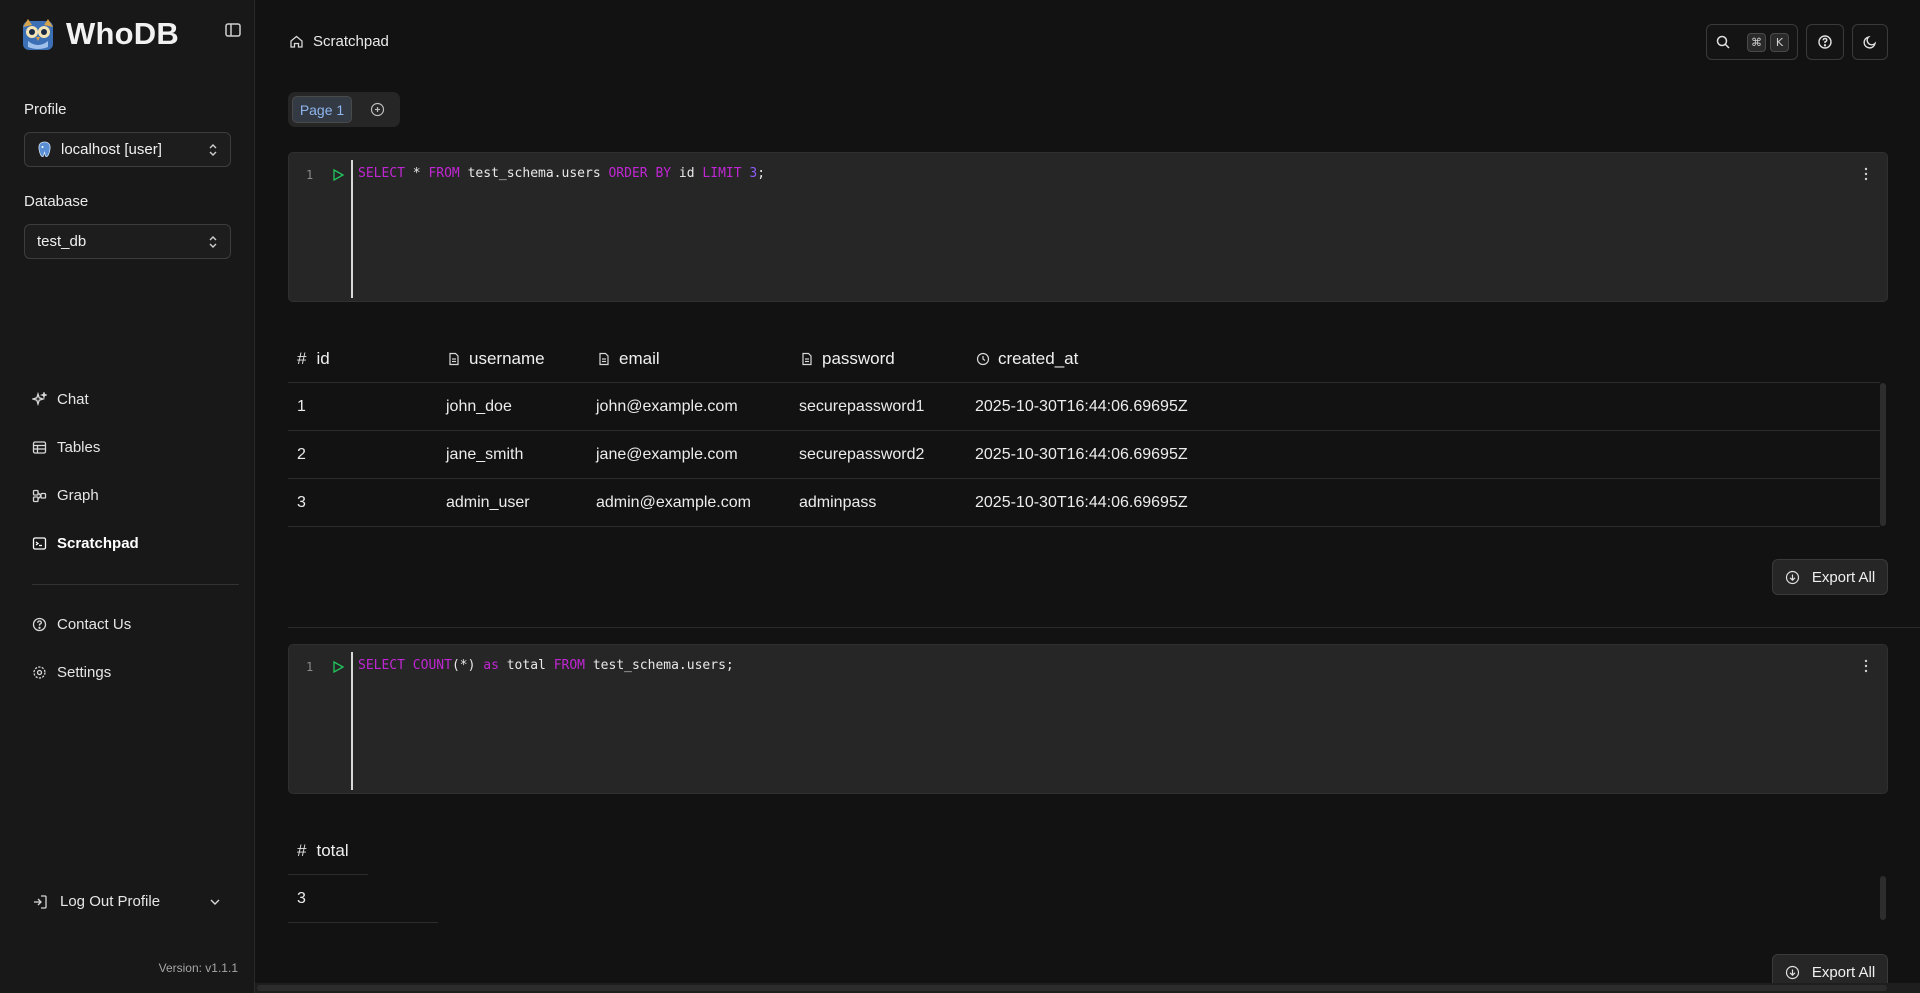  What do you see at coordinates (351, 41) in the screenshot?
I see `breadcrumb-current: Scratchpad` at bounding box center [351, 41].